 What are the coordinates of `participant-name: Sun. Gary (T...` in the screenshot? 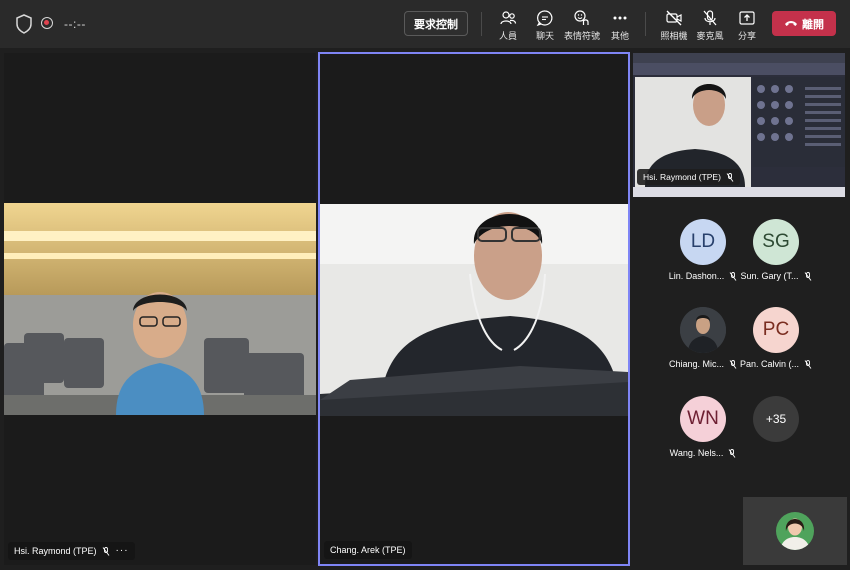 It's located at (769, 276).